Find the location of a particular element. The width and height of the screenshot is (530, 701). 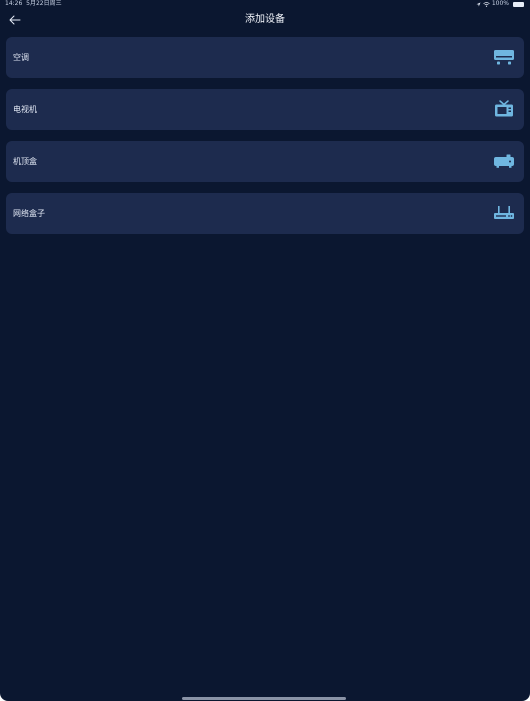

status-indicators: 100% is located at coordinates (500, 4).